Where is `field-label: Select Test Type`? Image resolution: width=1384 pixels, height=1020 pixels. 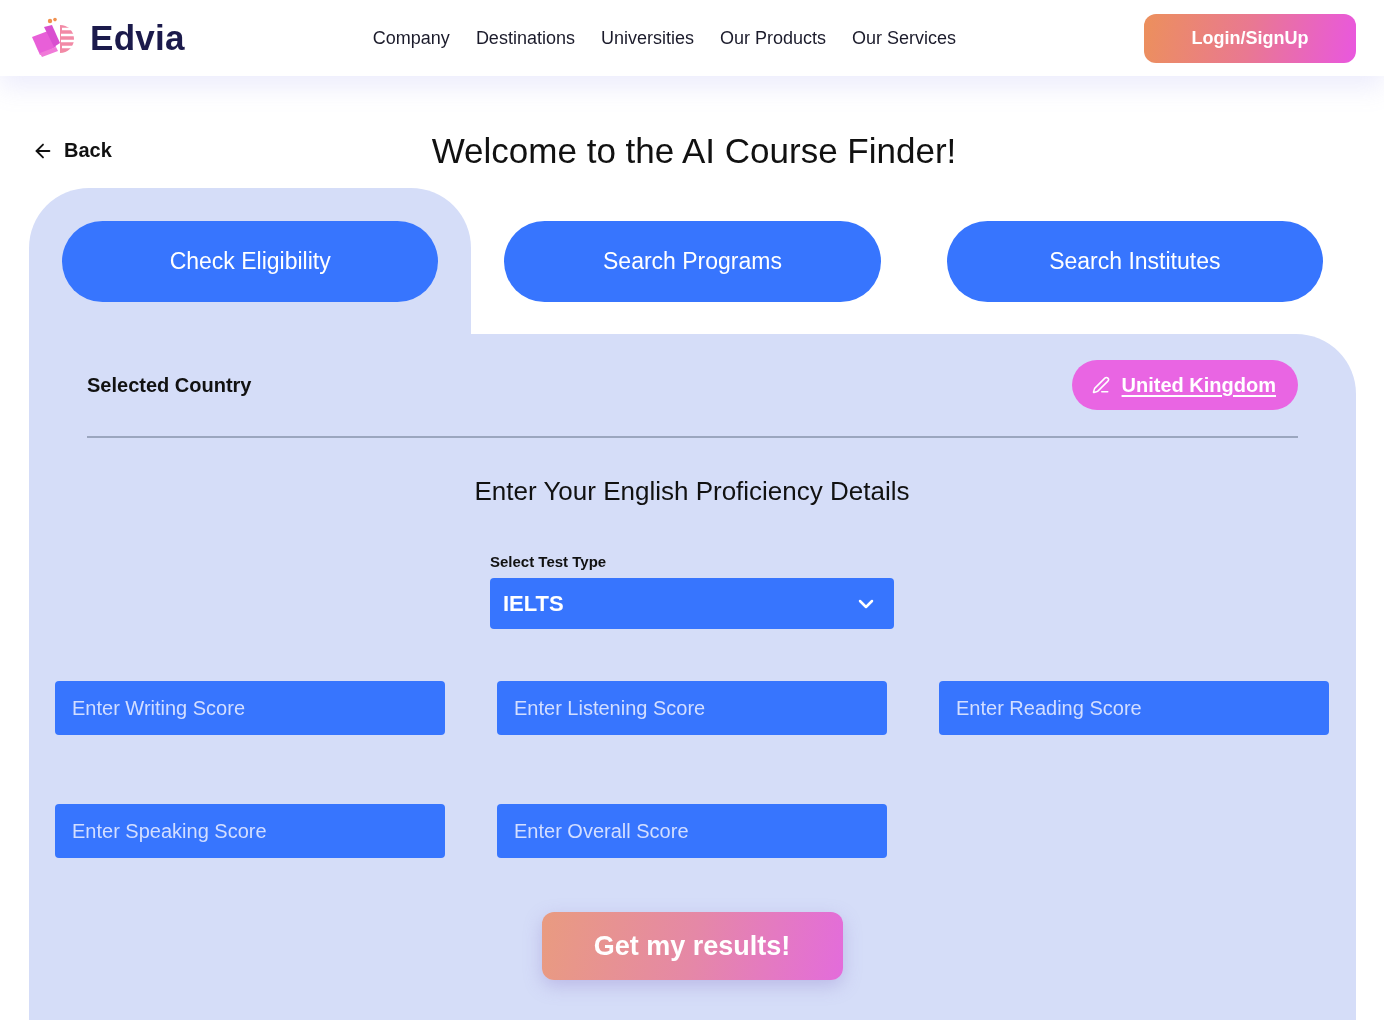 field-label: Select Test Type is located at coordinates (548, 561).